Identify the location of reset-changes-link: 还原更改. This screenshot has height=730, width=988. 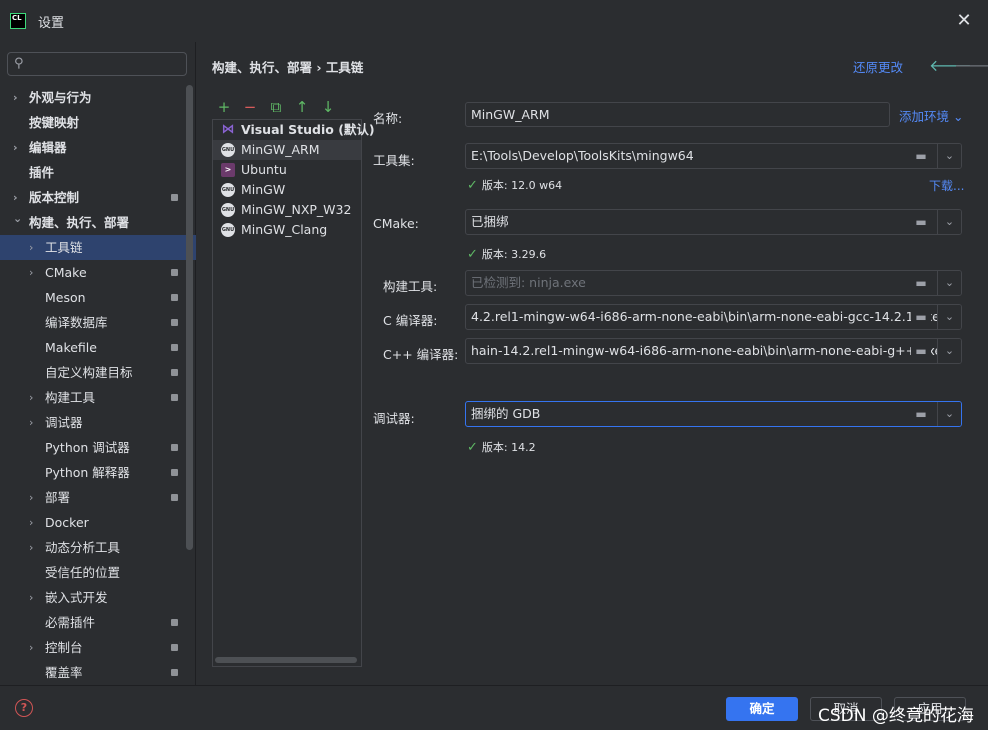
(878, 66).